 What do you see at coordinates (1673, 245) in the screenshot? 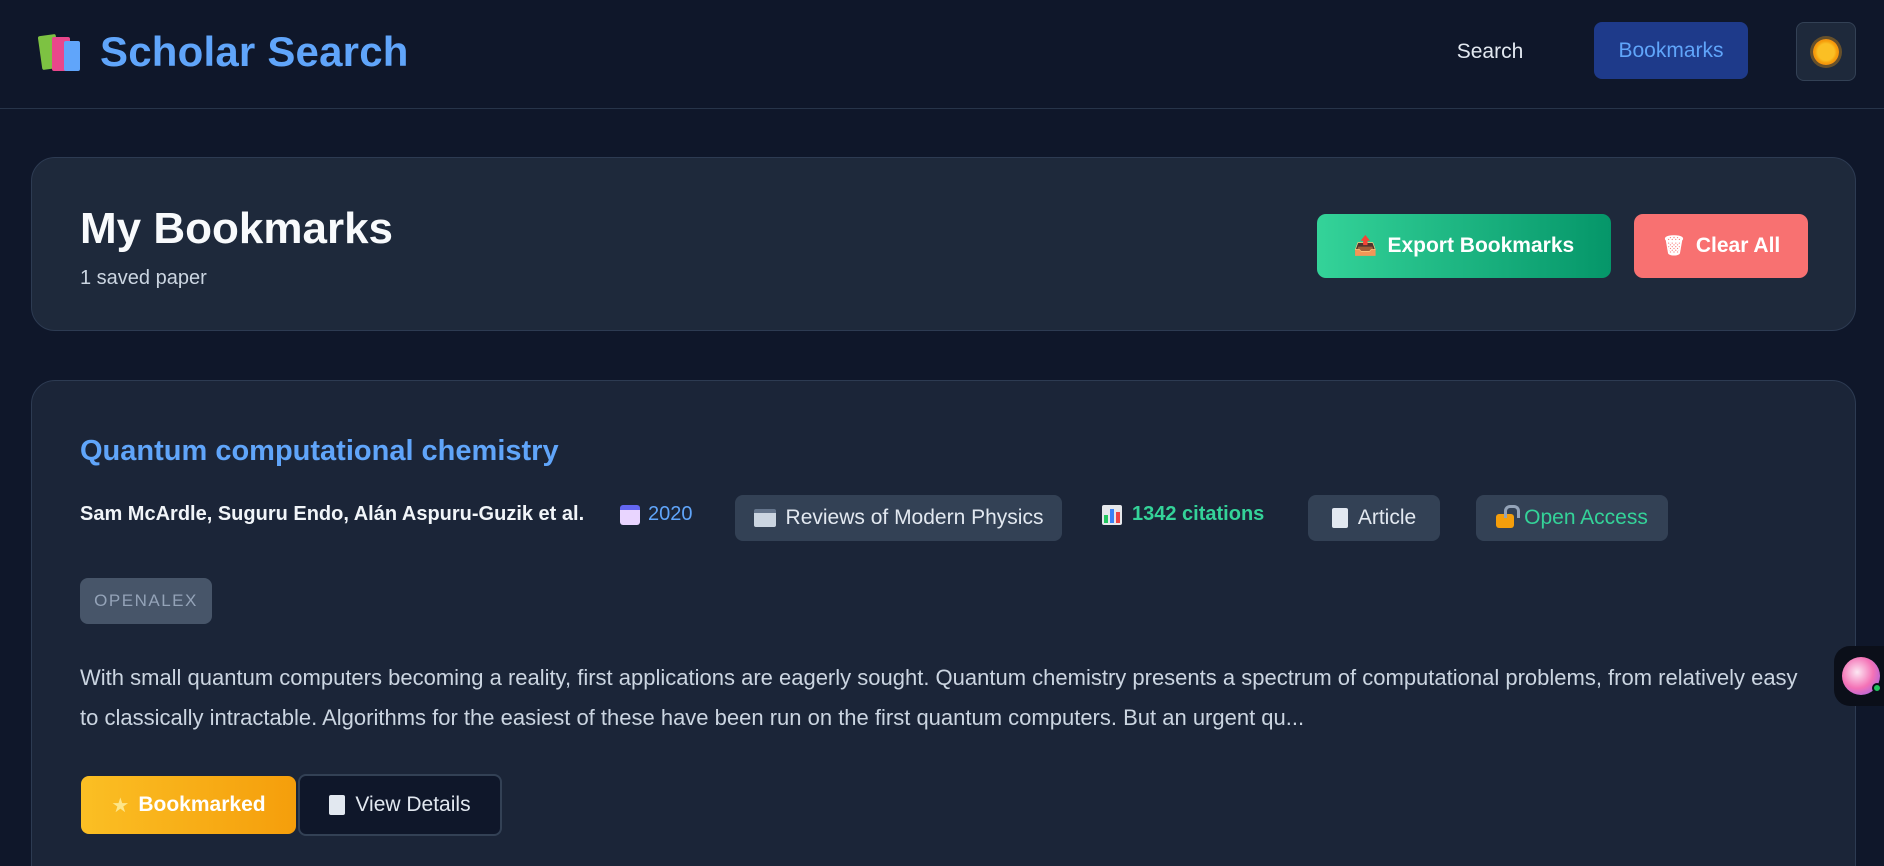
I see `wastebasket-icon: 🗑` at bounding box center [1673, 245].